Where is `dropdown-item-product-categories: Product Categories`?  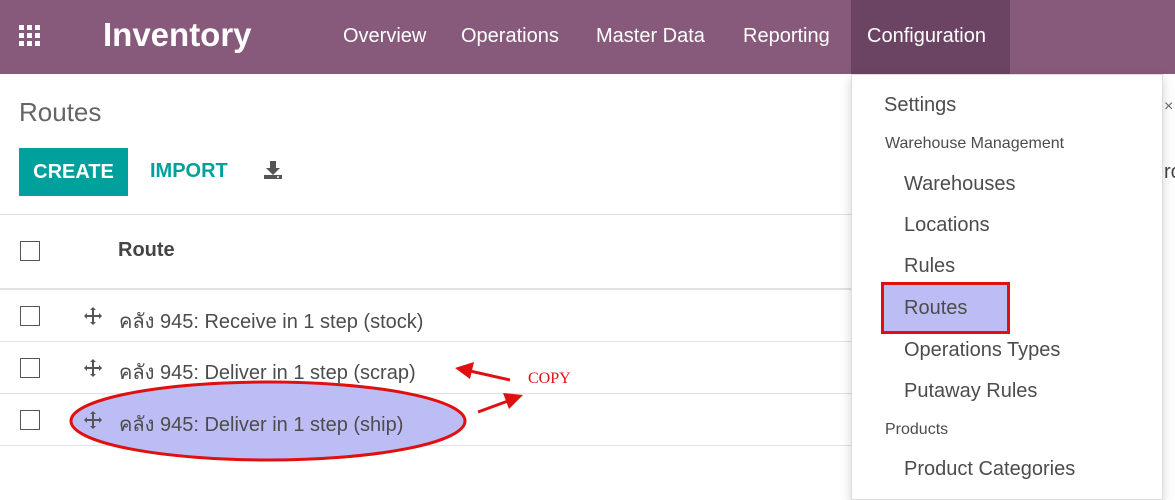
dropdown-item-product-categories: Product Categories is located at coordinates (989, 469).